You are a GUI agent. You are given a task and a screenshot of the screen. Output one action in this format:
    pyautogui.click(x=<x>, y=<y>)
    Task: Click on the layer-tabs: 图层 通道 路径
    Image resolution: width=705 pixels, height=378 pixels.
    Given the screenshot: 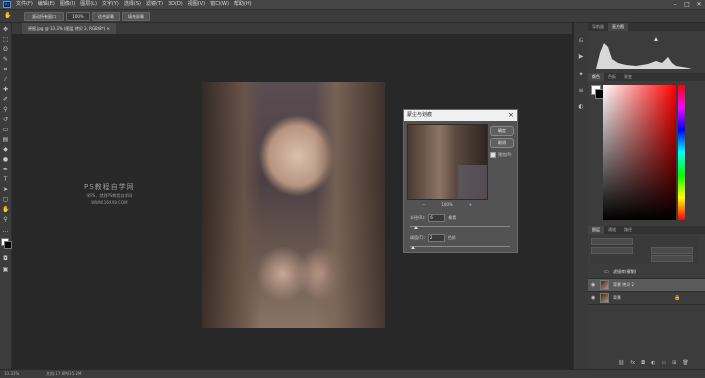 What is the action you would take?
    pyautogui.click(x=646, y=230)
    